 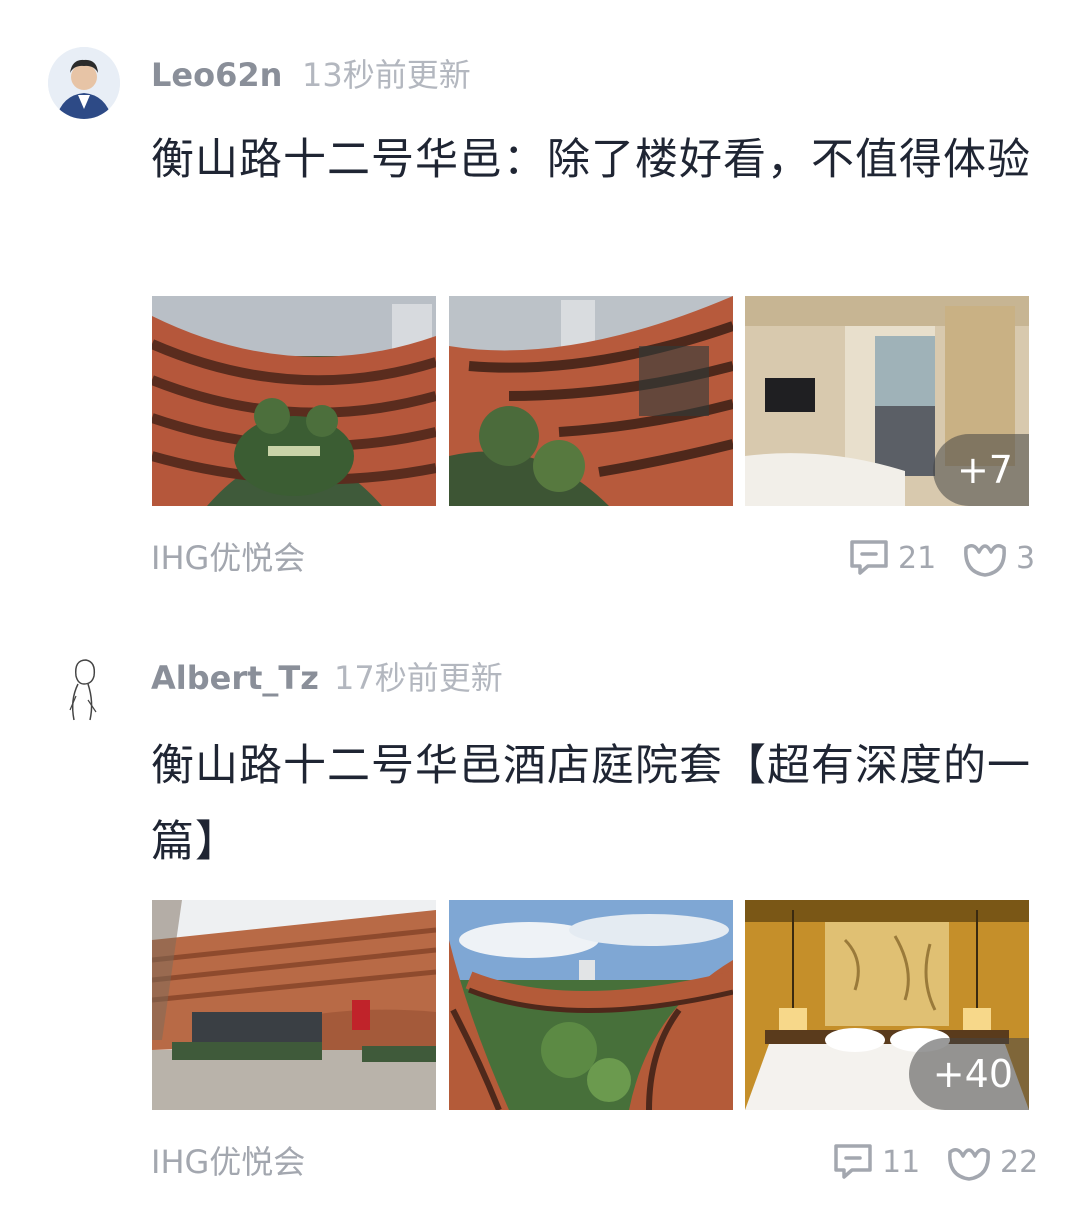 I want to click on post-title: 衡山路十二号华邑：除了楼好看，不值得体验, so click(x=591, y=160).